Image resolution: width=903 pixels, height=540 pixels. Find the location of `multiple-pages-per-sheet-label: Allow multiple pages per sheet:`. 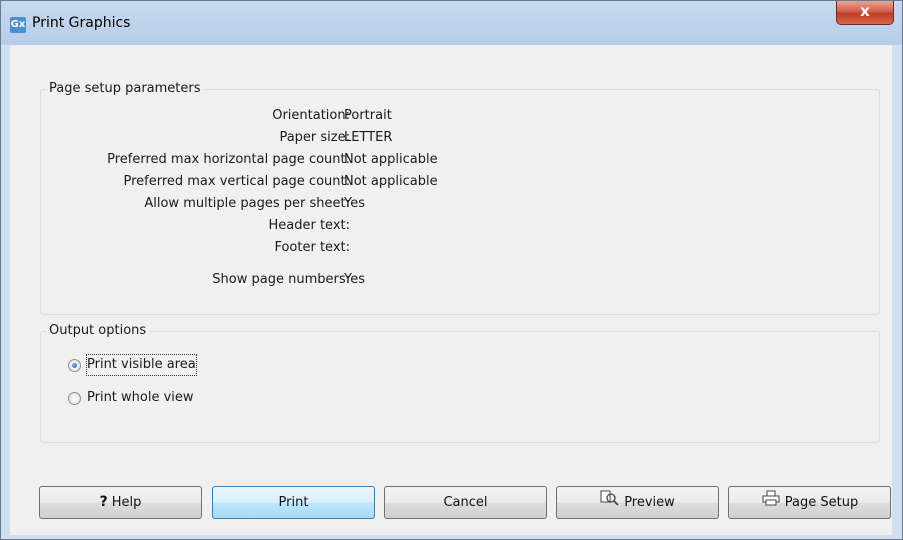

multiple-pages-per-sheet-label: Allow multiple pages per sheet: is located at coordinates (247, 203).